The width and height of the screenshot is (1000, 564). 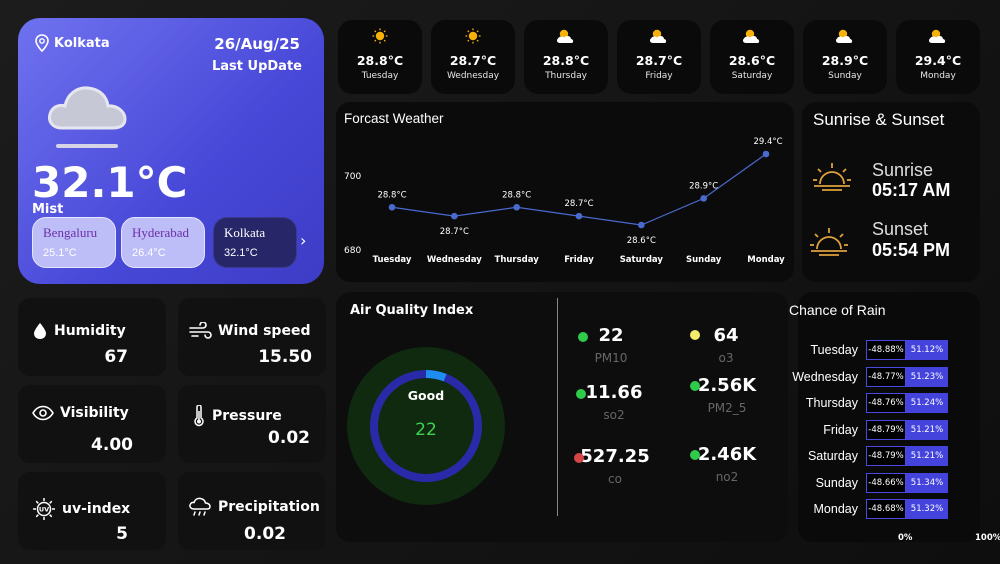 I want to click on day-name: Wednesday, so click(x=473, y=76).